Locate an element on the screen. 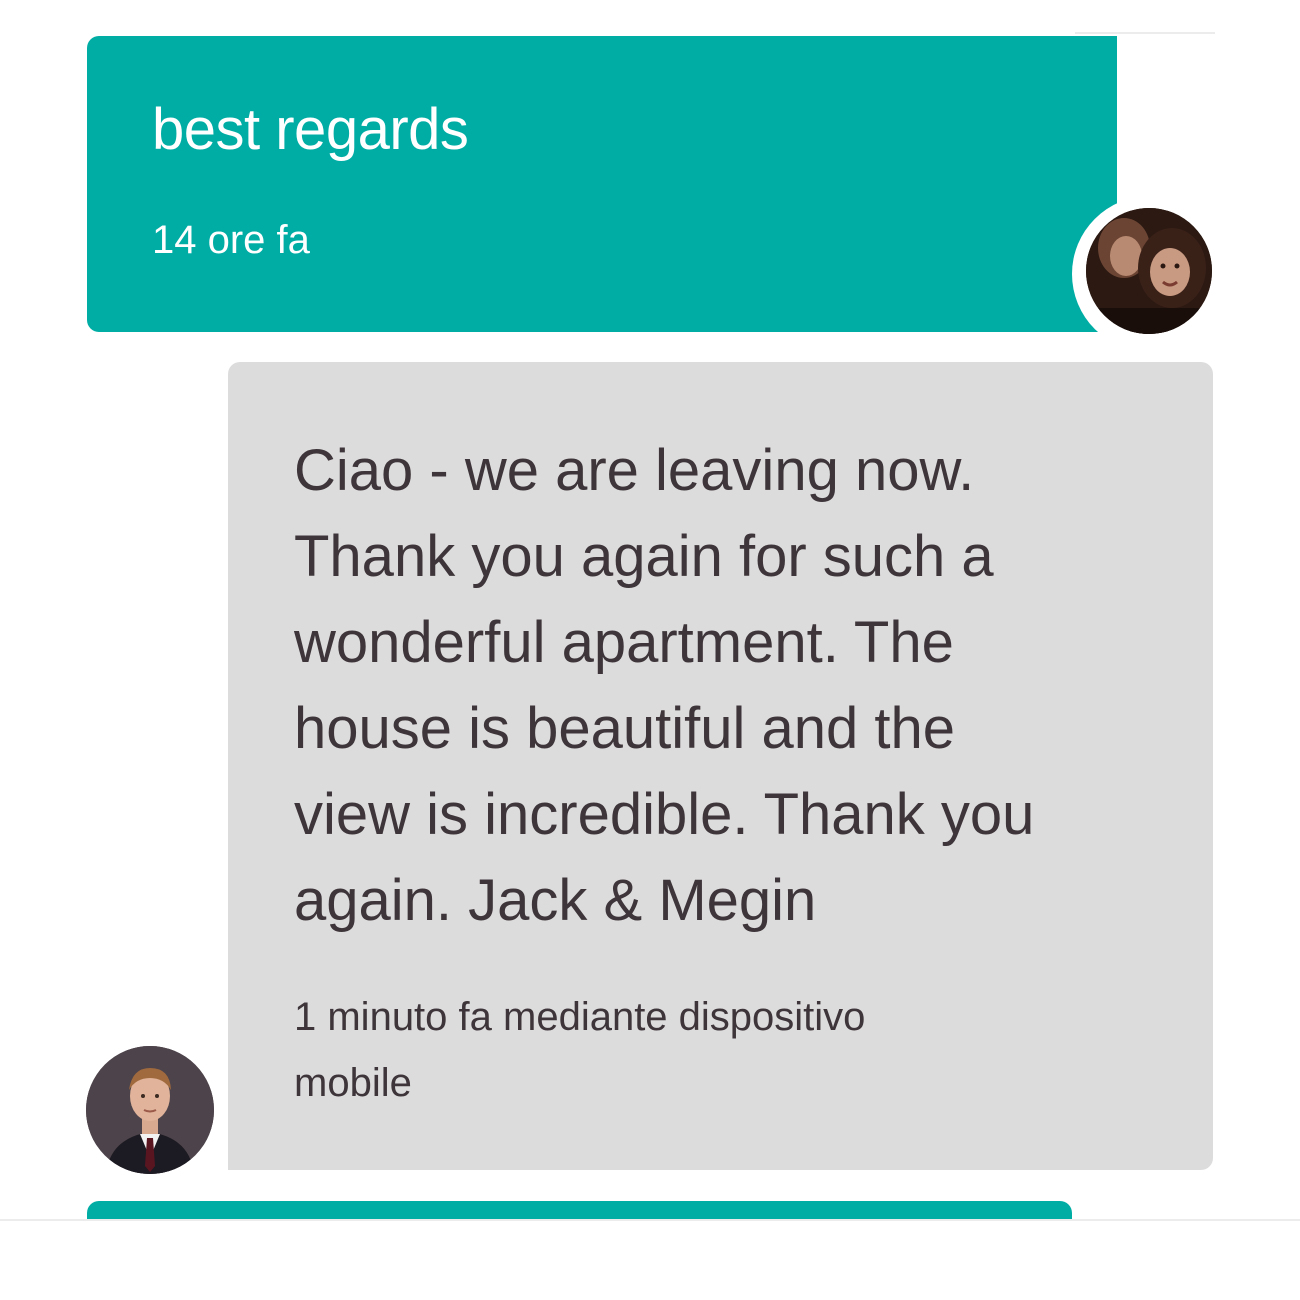 The height and width of the screenshot is (1300, 1300). guest-avatar-photo-icon is located at coordinates (1149, 271).